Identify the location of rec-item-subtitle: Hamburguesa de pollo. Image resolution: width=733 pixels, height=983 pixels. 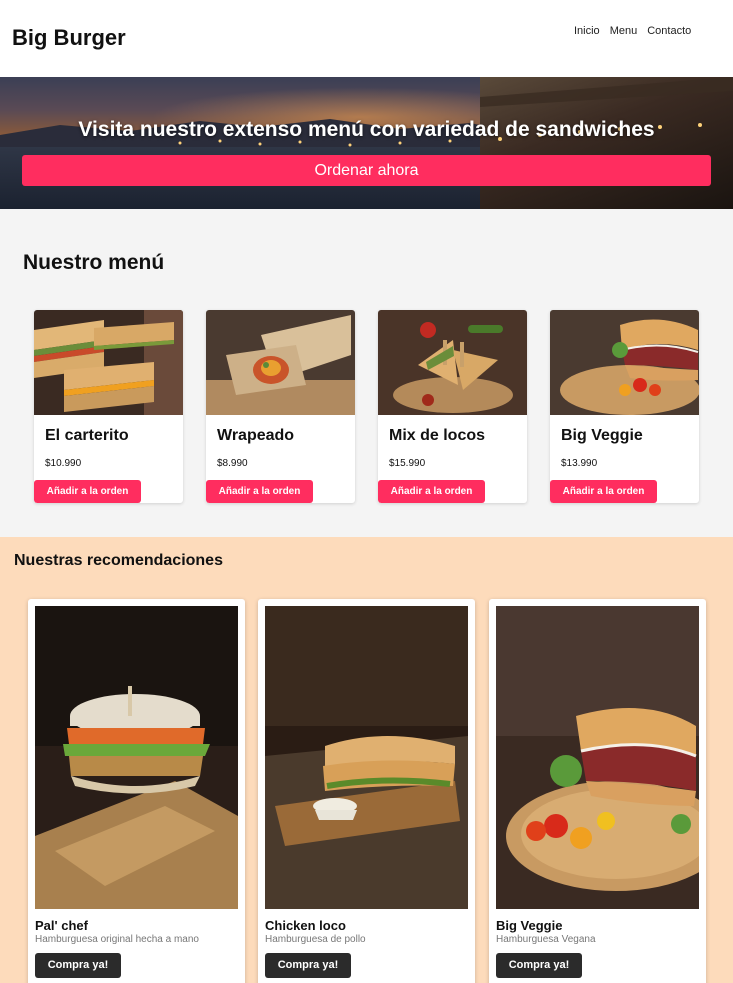
(315, 939).